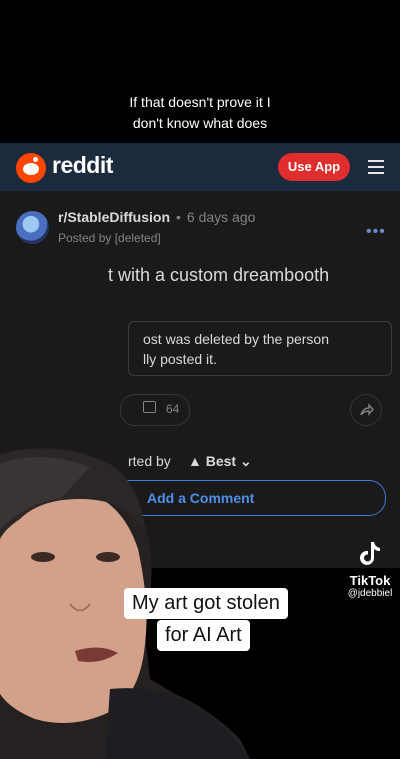  Describe the element at coordinates (31, 168) in the screenshot. I see `reddit-logo-icon` at that location.